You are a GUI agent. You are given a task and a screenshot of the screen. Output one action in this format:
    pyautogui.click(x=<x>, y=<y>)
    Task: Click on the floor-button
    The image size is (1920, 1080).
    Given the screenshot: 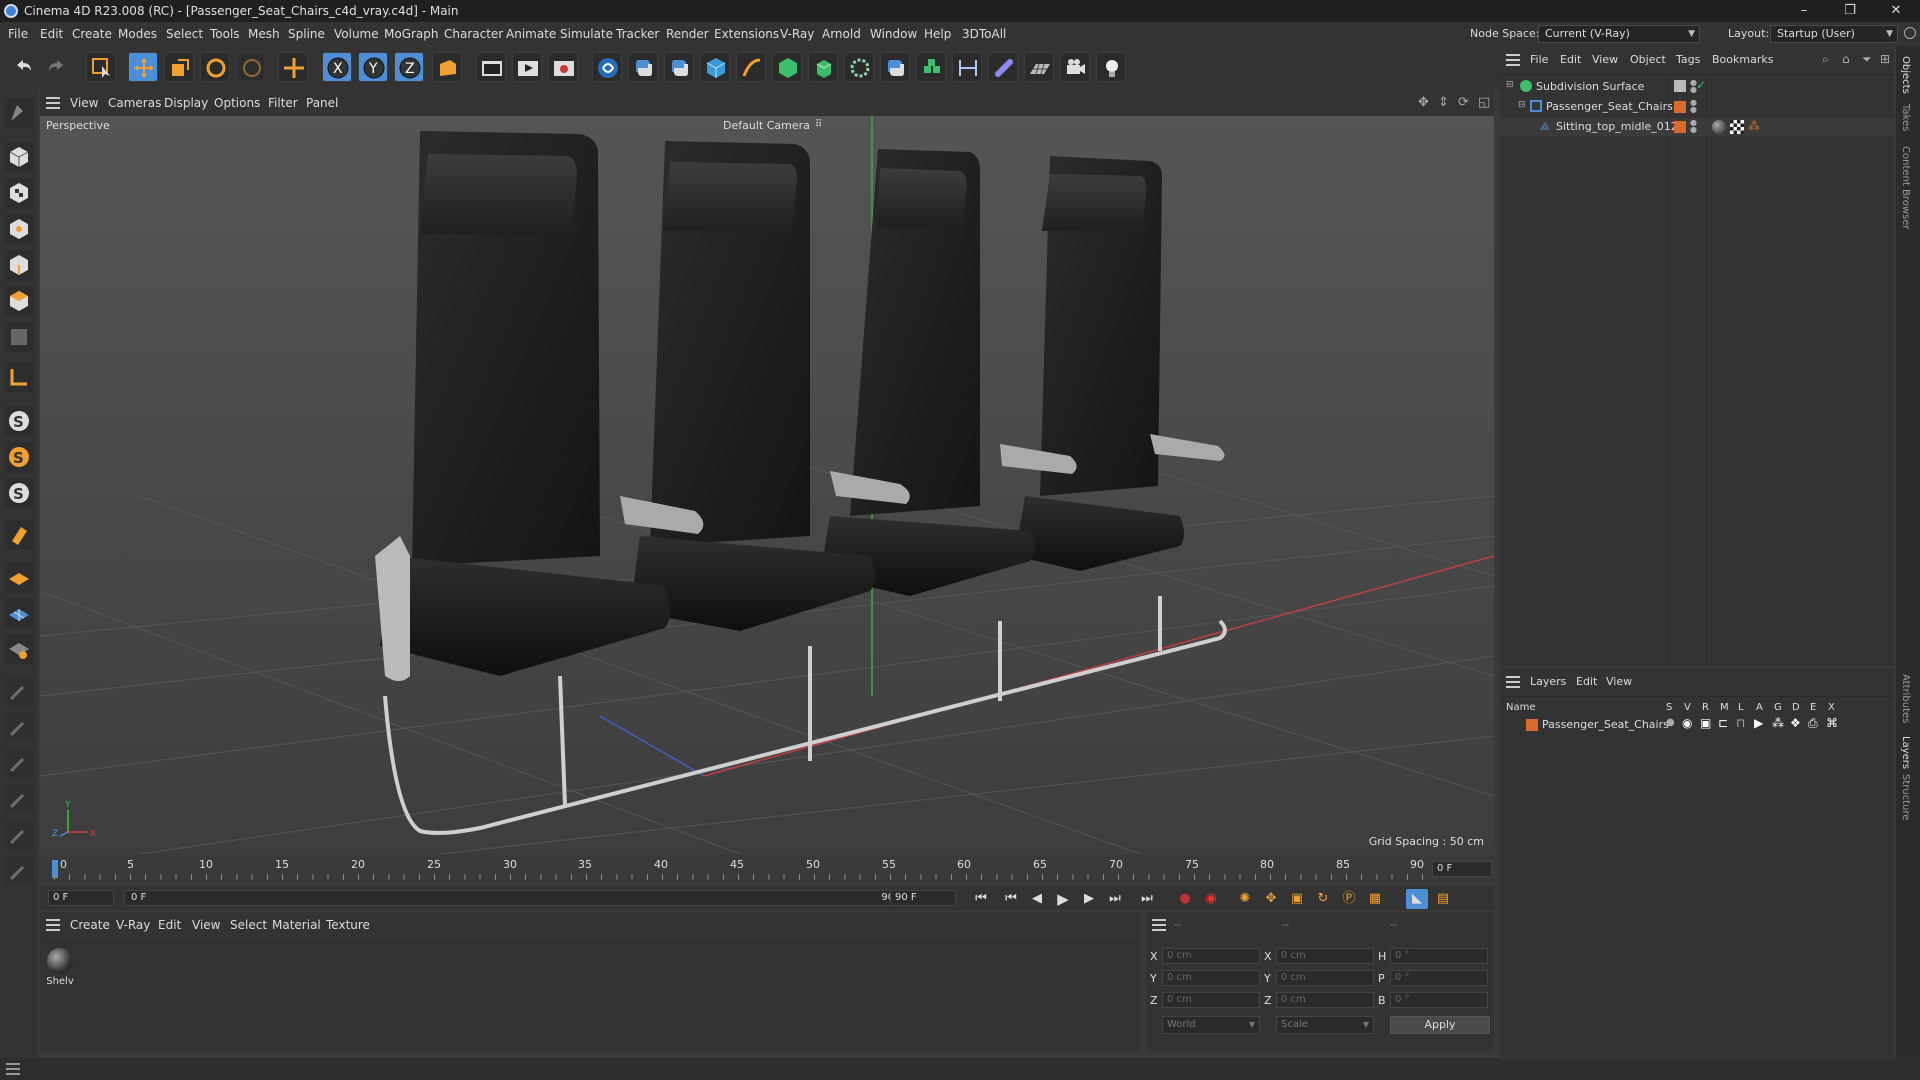 What is the action you would take?
    pyautogui.click(x=1039, y=67)
    